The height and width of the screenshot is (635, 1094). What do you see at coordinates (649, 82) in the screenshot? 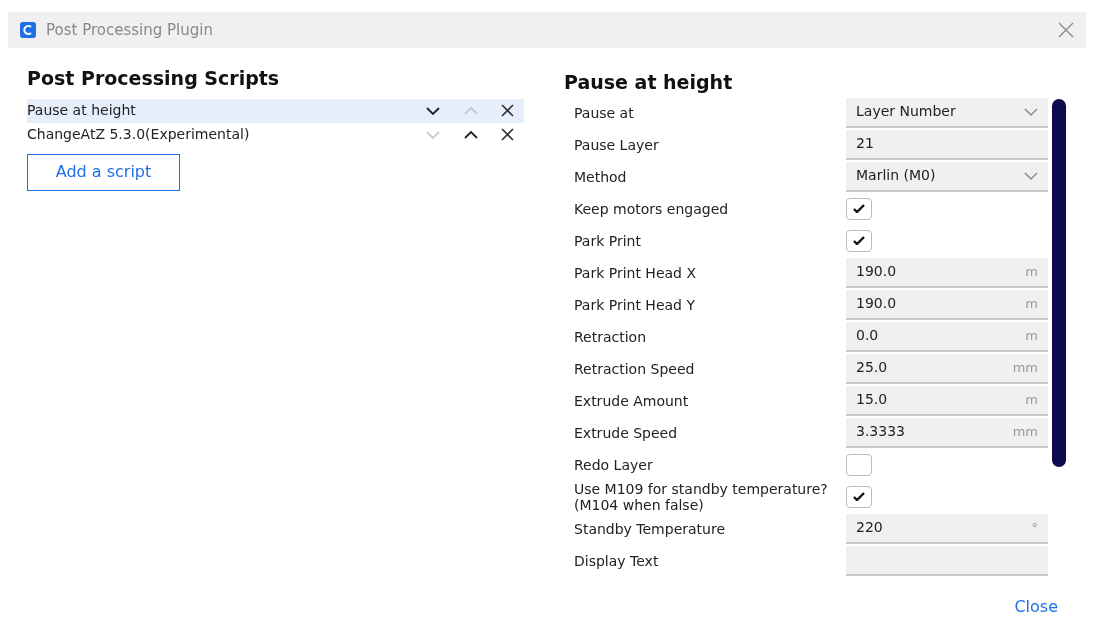
I see `settings-heading: Pause at height` at bounding box center [649, 82].